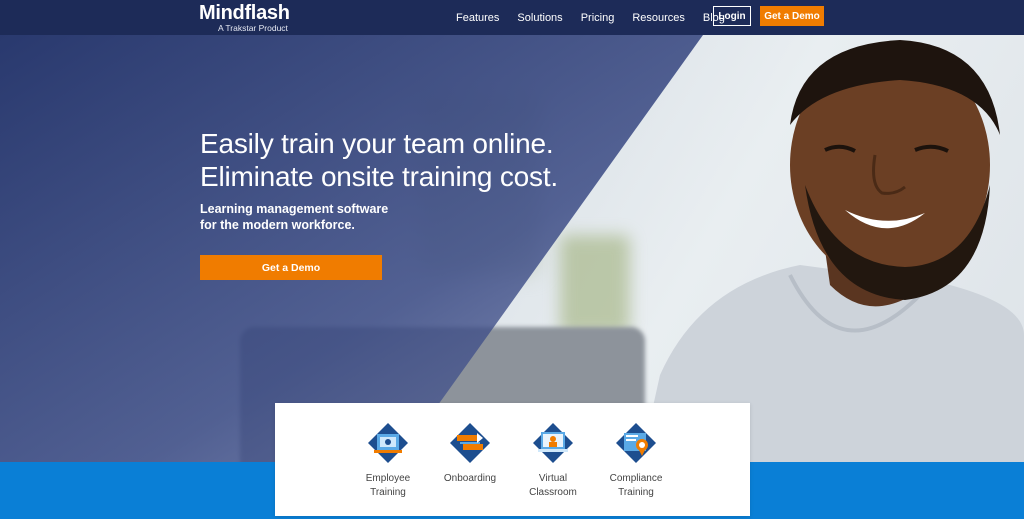  Describe the element at coordinates (636, 443) in the screenshot. I see `compliance-training-icon` at that location.